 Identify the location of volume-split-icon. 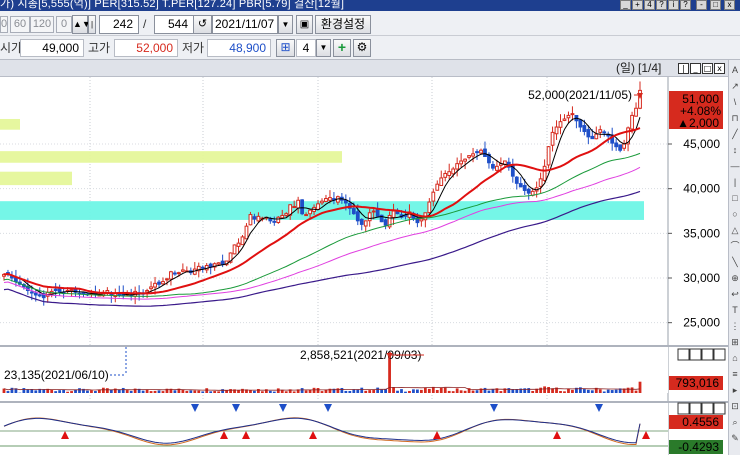
(683, 354).